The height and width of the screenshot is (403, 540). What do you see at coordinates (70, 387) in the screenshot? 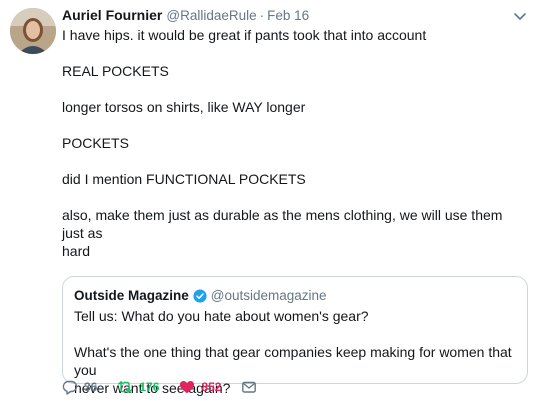
I see `reply-icon` at bounding box center [70, 387].